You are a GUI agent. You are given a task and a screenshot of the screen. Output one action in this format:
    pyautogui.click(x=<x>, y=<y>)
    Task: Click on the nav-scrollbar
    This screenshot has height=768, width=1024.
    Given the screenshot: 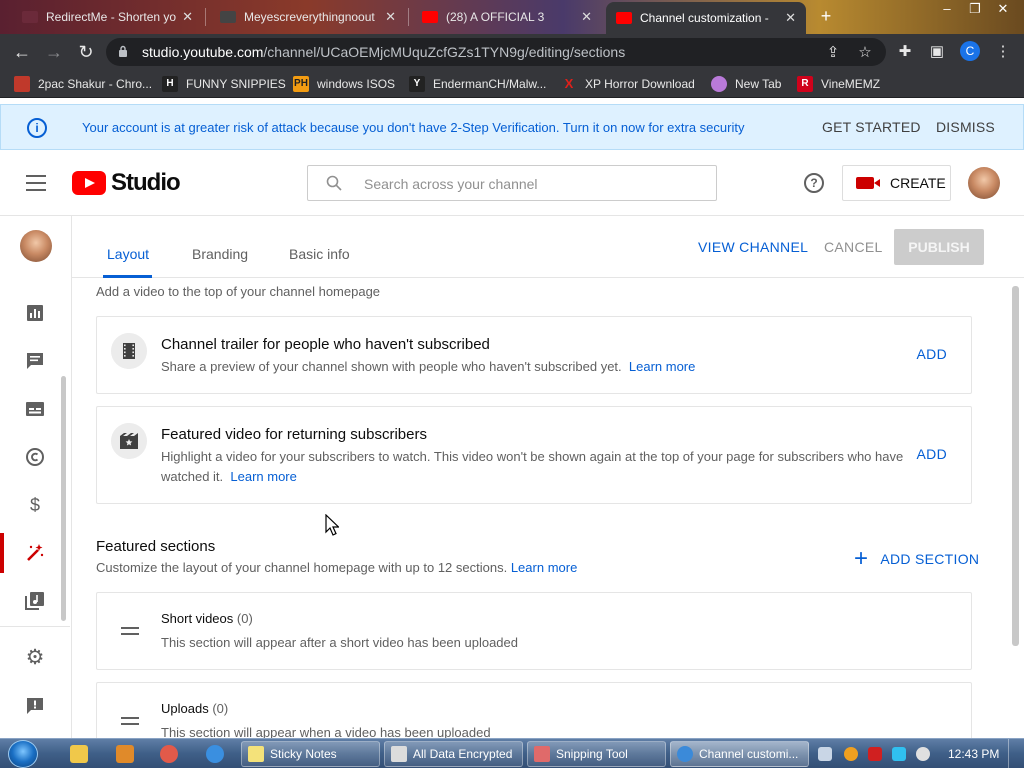 What is the action you would take?
    pyautogui.click(x=63, y=498)
    